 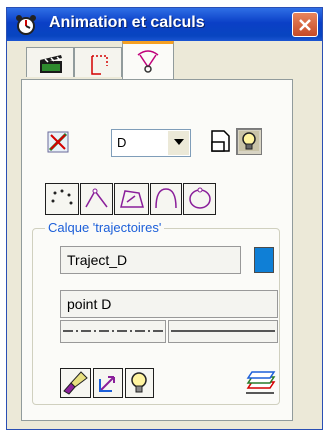 I want to click on title-bar: Animation et calculs, so click(x=164, y=24).